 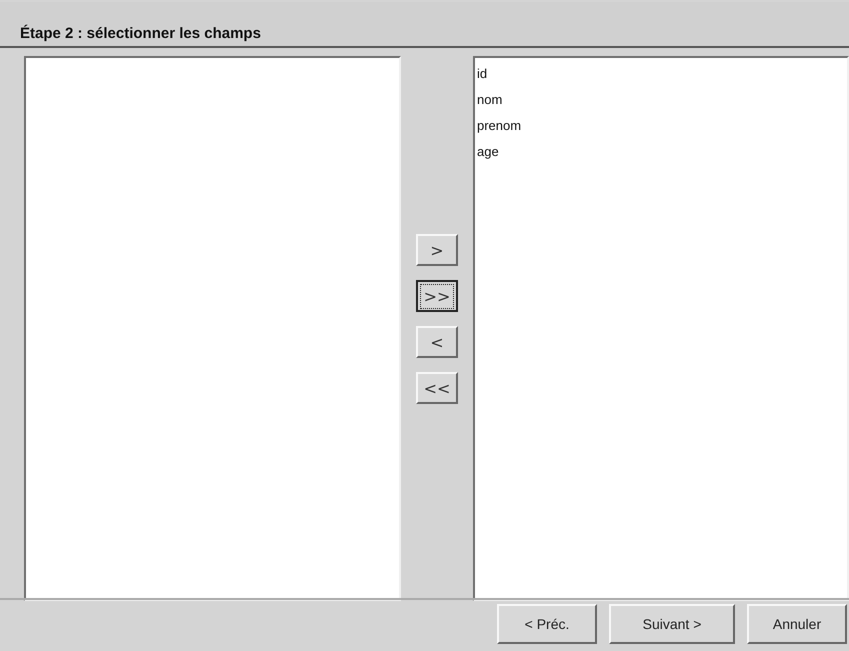 I want to click on move-button: >>, so click(x=437, y=296).